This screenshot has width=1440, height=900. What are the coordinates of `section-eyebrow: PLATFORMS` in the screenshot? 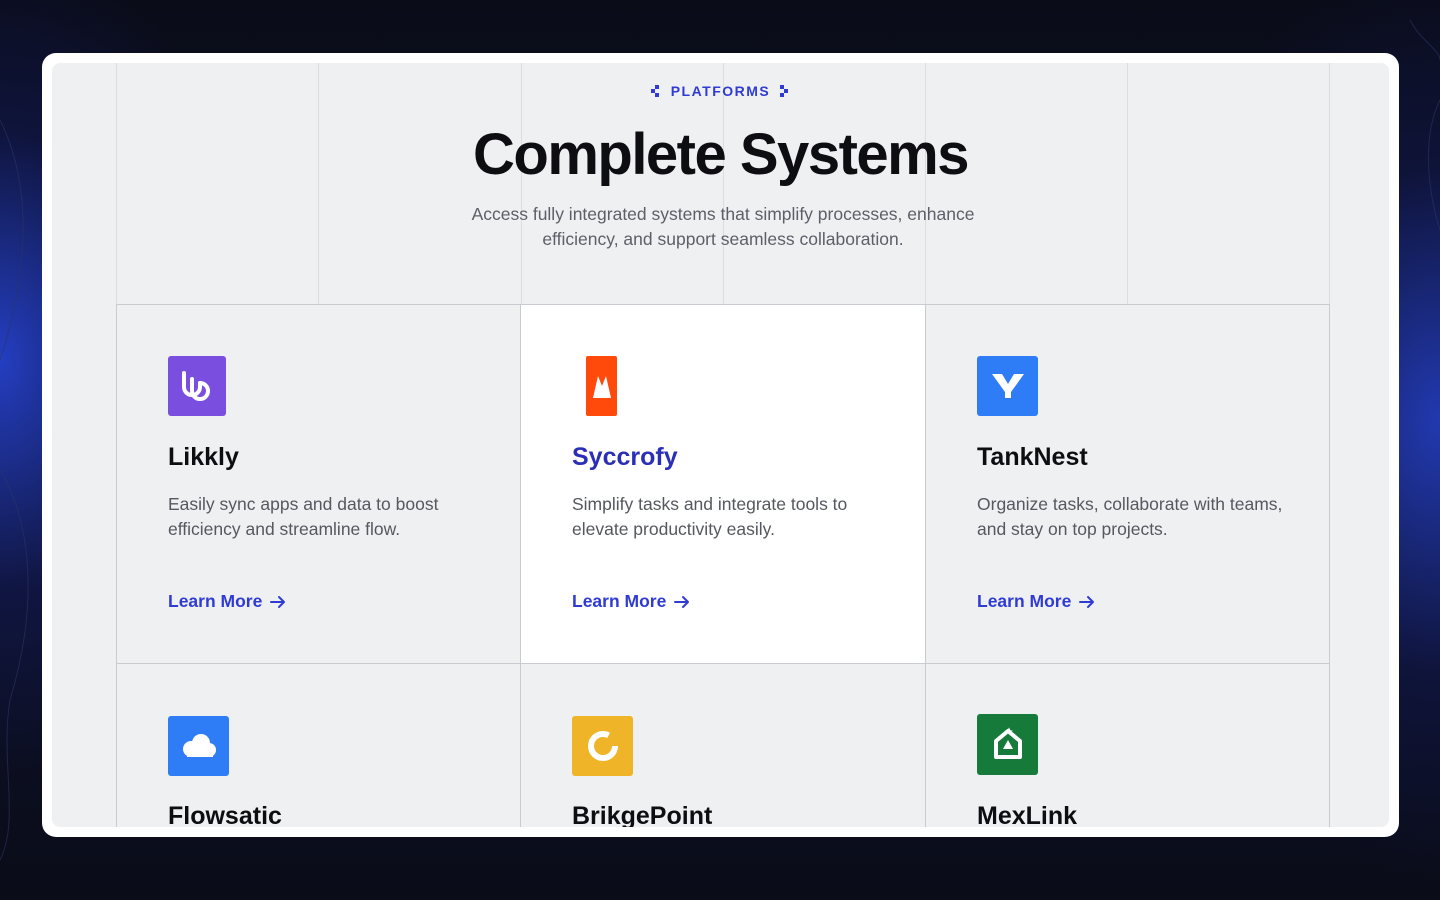 It's located at (720, 91).